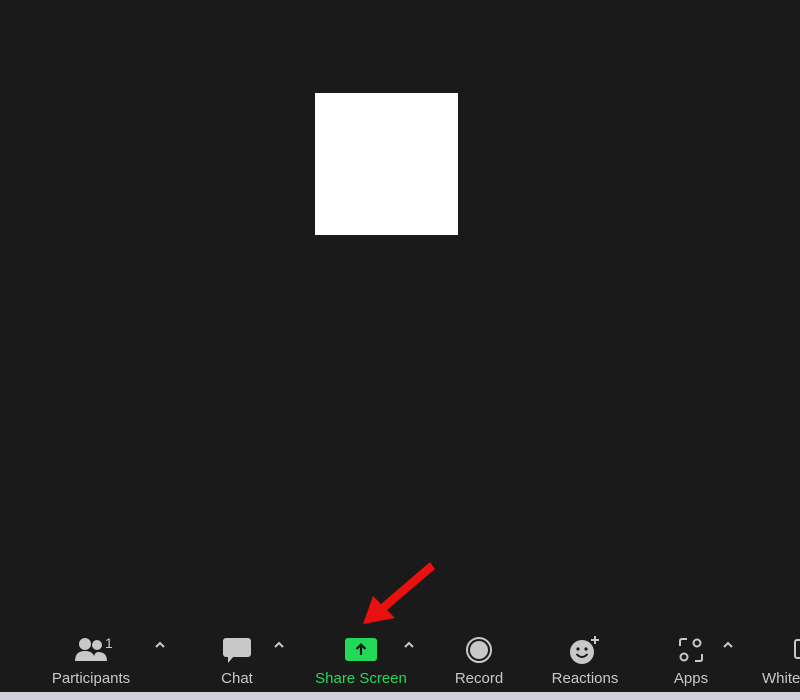 This screenshot has width=800, height=700. I want to click on participant-count-badge: 1, so click(109, 643).